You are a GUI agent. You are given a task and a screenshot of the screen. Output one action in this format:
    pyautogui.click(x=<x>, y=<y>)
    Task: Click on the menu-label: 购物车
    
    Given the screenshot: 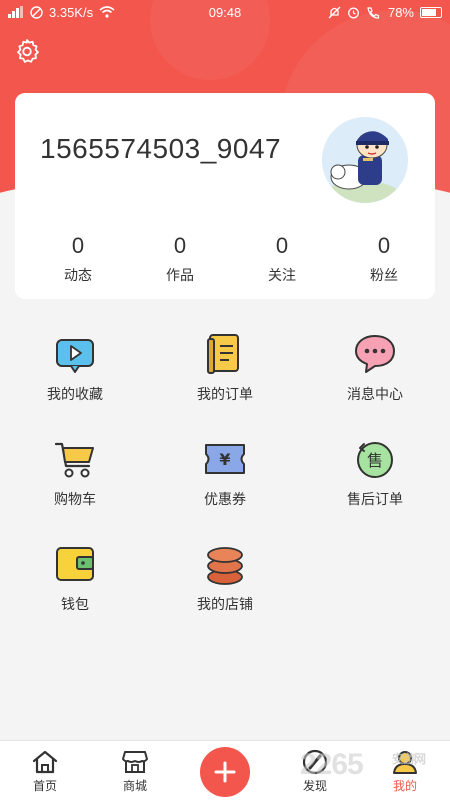 What is the action you would take?
    pyautogui.click(x=75, y=499)
    